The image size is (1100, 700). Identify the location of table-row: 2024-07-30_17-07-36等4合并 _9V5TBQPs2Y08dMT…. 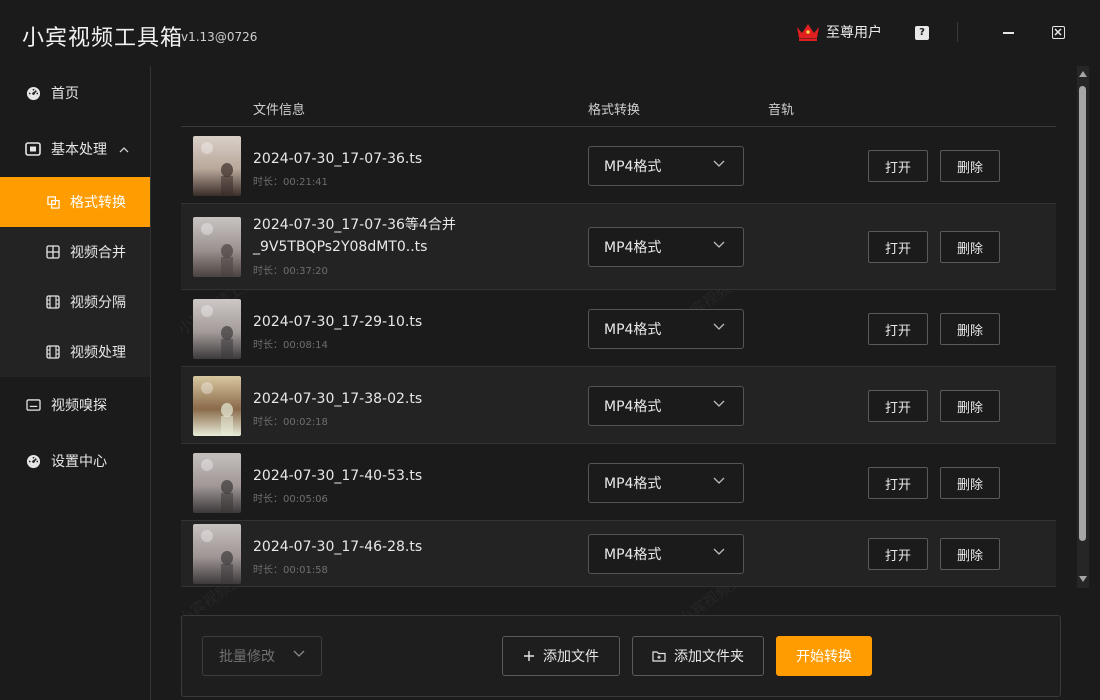
(618, 247).